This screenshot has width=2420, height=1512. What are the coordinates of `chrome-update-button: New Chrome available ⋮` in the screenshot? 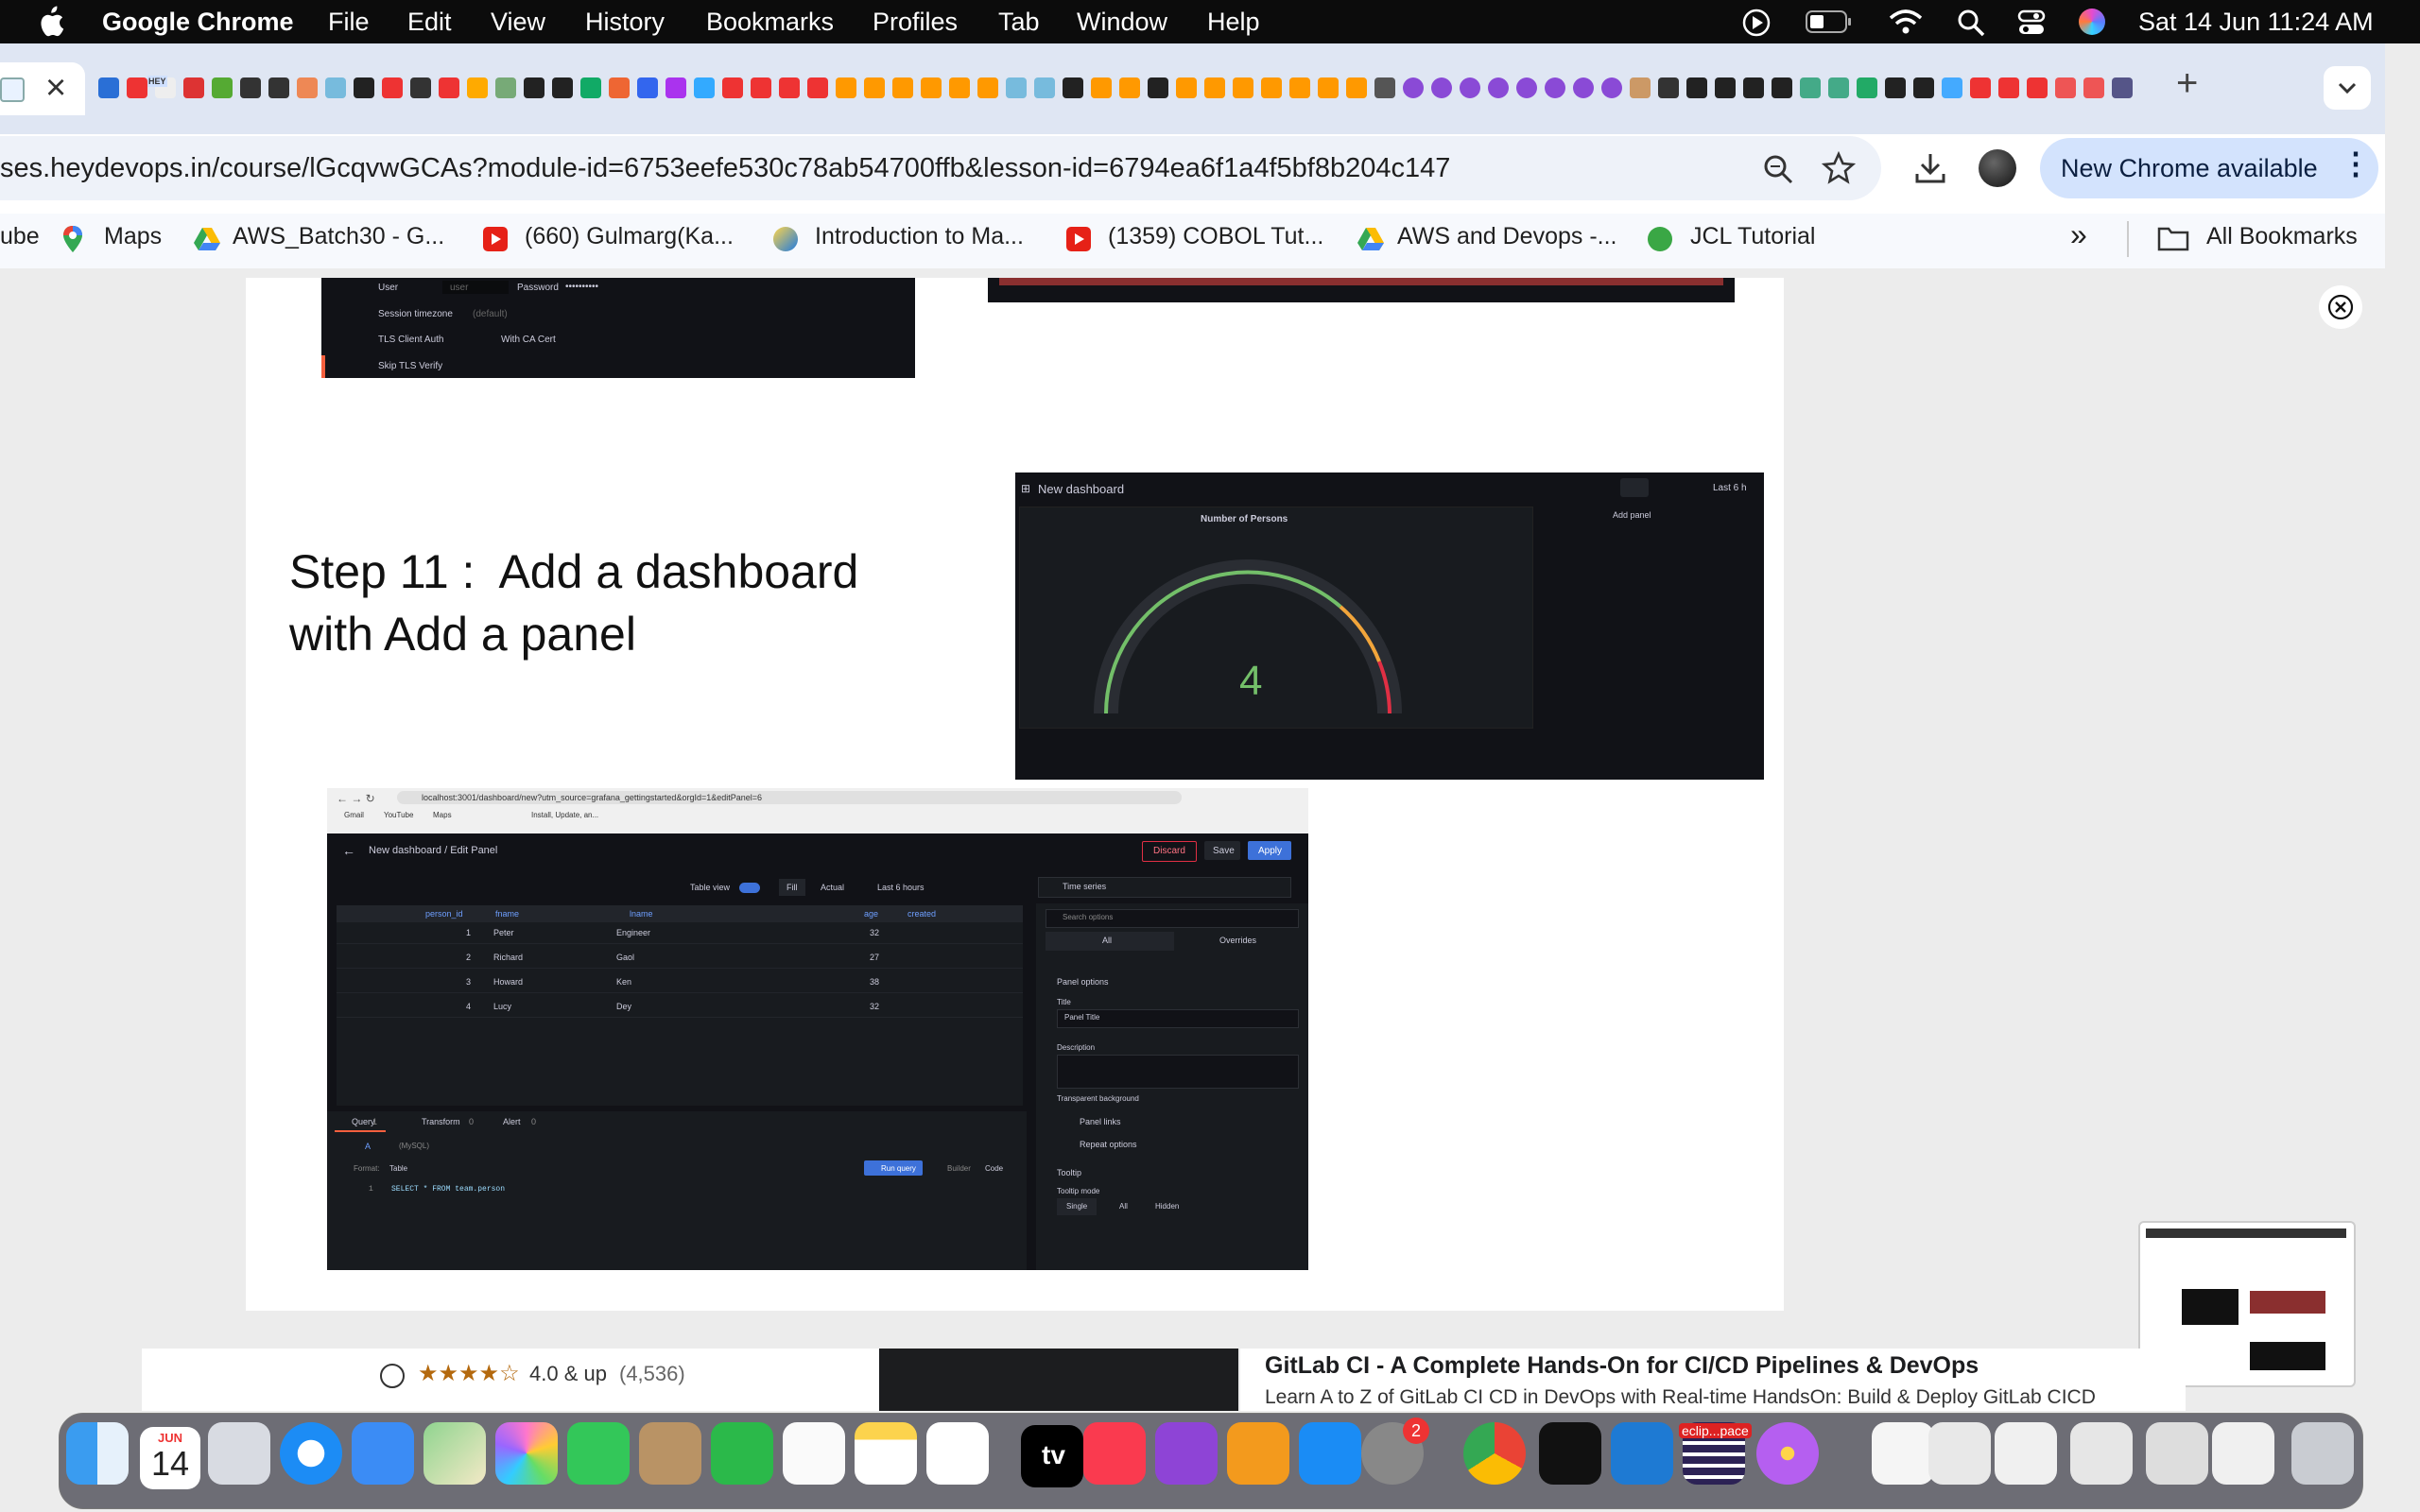 It's located at (2209, 168).